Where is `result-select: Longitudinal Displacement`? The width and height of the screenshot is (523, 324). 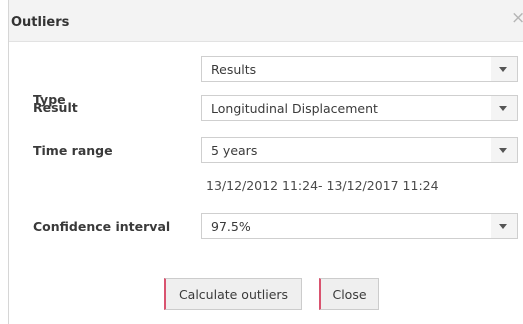 result-select: Longitudinal Displacement is located at coordinates (359, 108).